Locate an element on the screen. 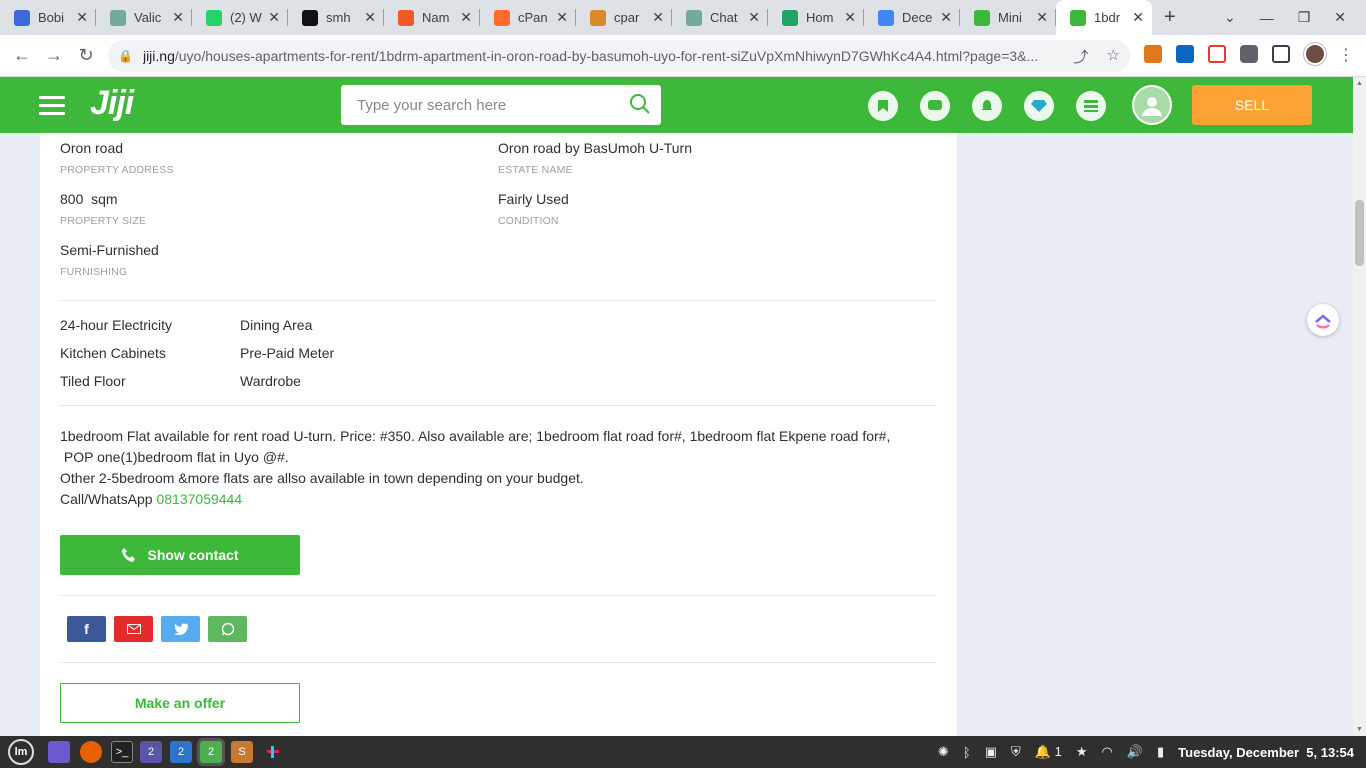 This screenshot has width=1366, height=768. tab-title: Nam is located at coordinates (436, 17).